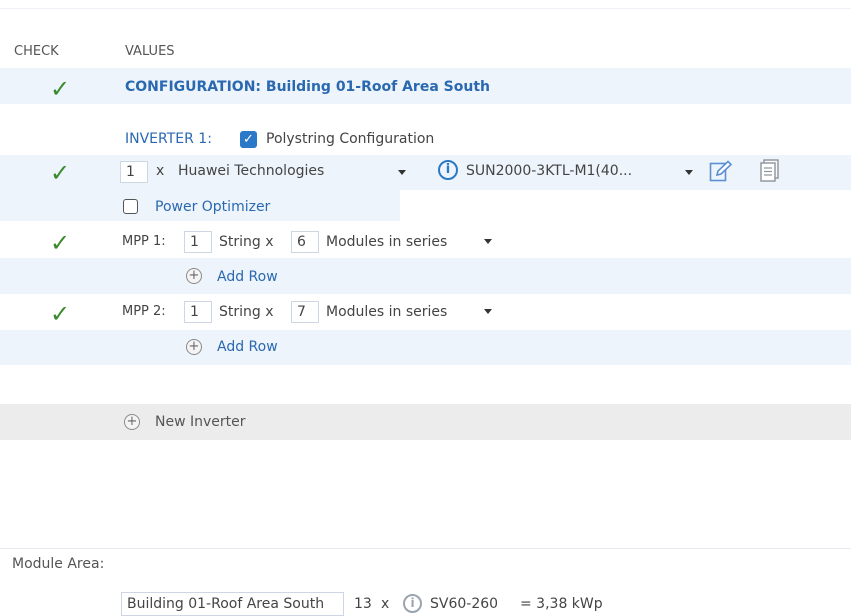  Describe the element at coordinates (770, 171) in the screenshot. I see `copy-icon` at that location.